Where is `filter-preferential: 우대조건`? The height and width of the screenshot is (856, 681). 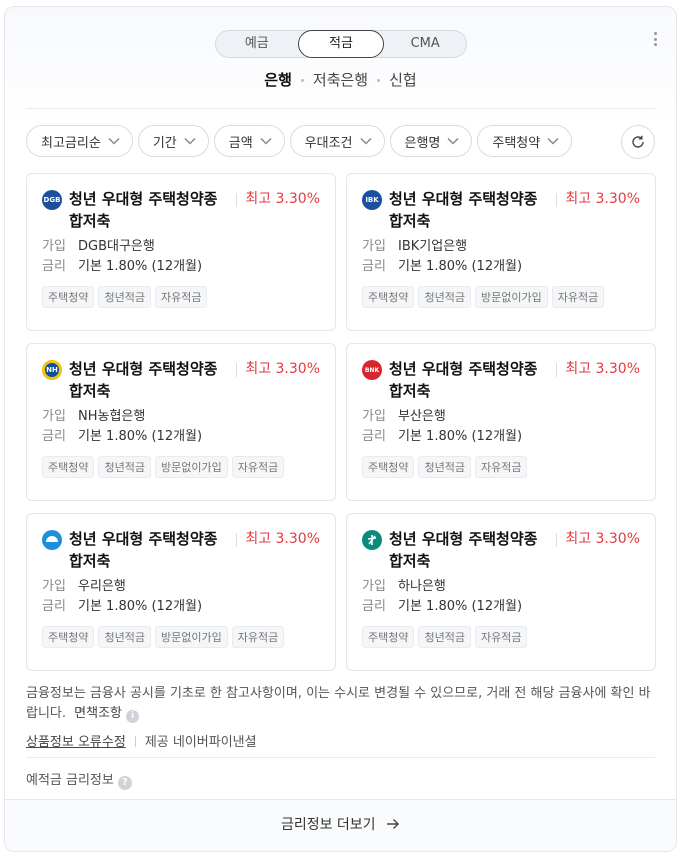
filter-preferential: 우대조건 is located at coordinates (337, 141).